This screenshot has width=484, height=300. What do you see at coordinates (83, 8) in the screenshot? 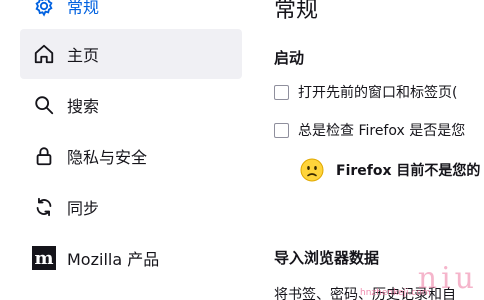
I see `sidebar-item-label: 常规` at bounding box center [83, 8].